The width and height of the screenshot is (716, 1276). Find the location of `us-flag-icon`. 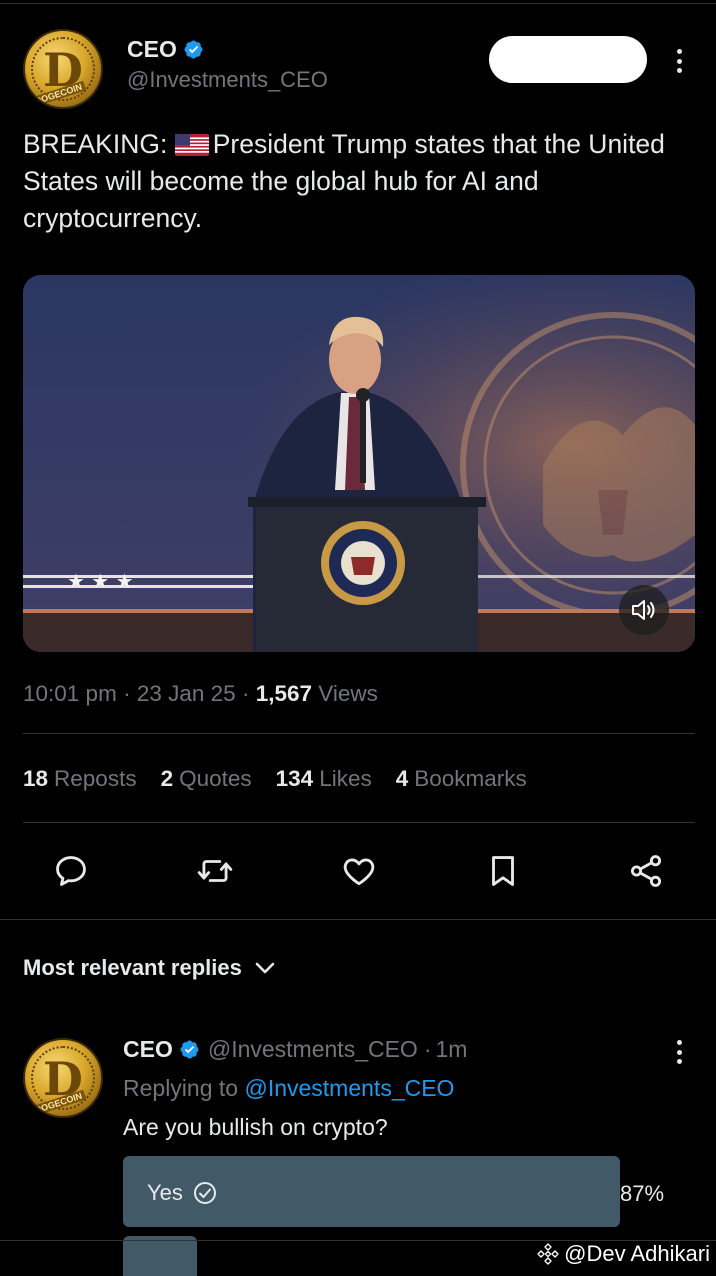

us-flag-icon is located at coordinates (191, 145).